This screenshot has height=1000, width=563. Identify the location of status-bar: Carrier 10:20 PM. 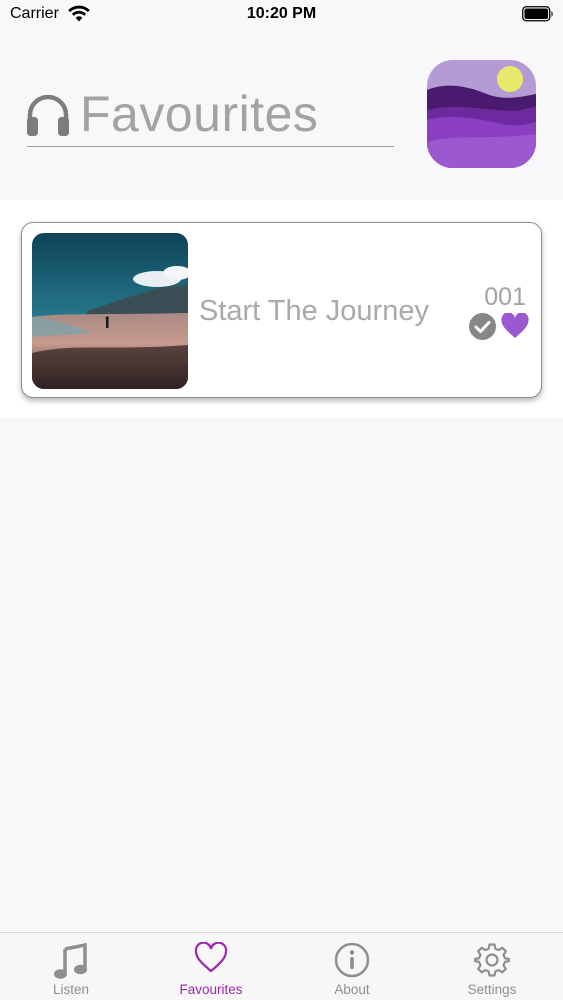
(281, 15).